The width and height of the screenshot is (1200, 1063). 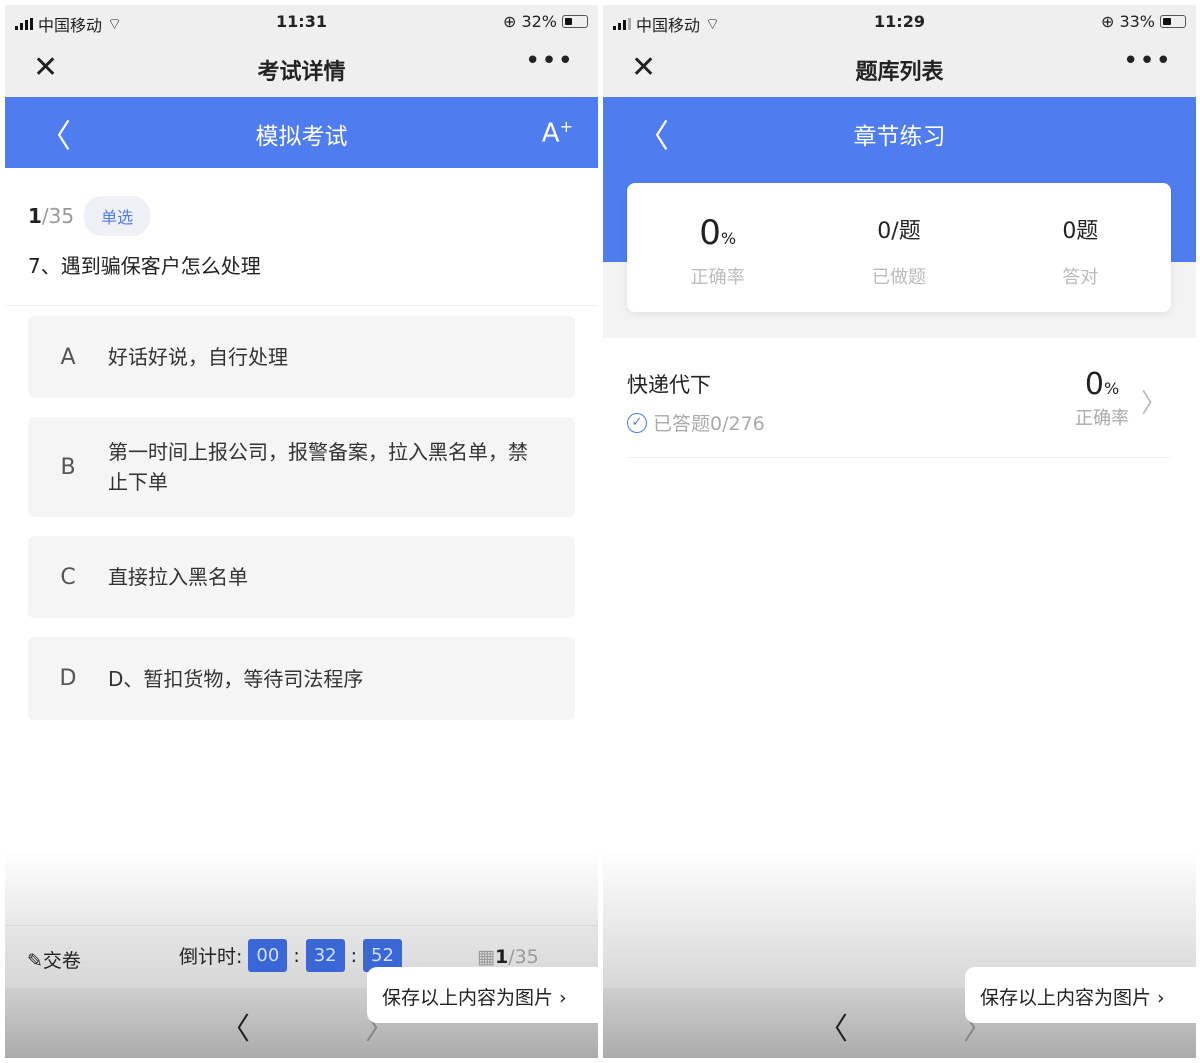 What do you see at coordinates (899, 72) in the screenshot?
I see `nav-title: 题库列表` at bounding box center [899, 72].